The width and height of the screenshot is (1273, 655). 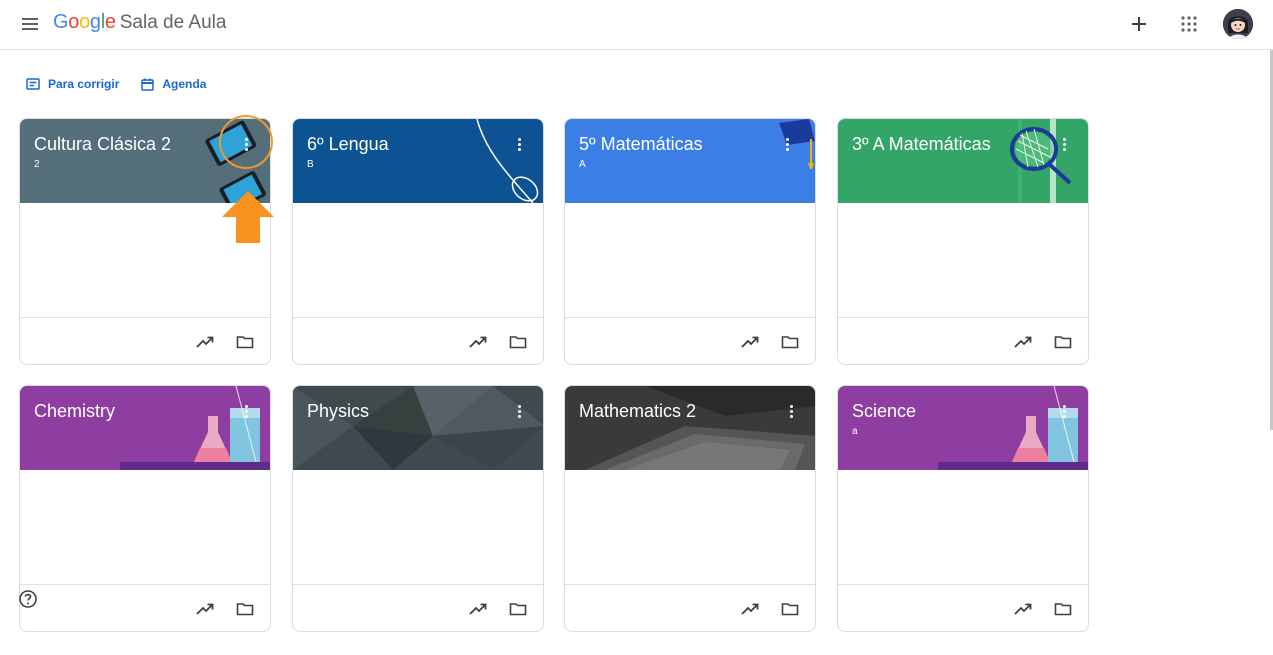 I want to click on class-card: Mathematics 2, so click(x=690, y=508).